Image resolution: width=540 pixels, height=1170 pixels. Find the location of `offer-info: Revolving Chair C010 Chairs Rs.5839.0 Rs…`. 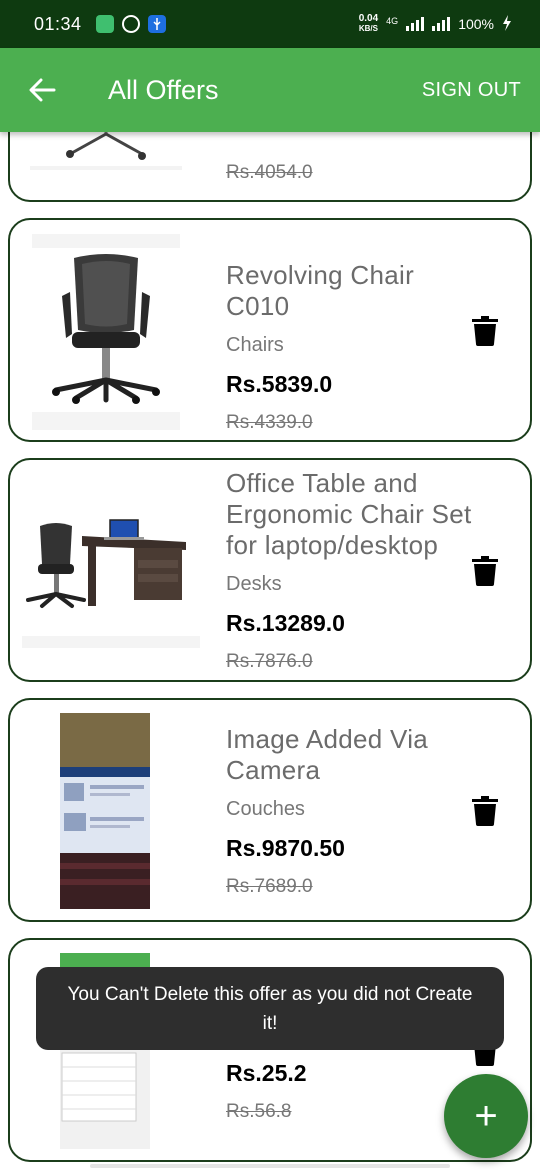

offer-info: Revolving Chair C010 Chairs Rs.5839.0 Rs… is located at coordinates (348, 347).